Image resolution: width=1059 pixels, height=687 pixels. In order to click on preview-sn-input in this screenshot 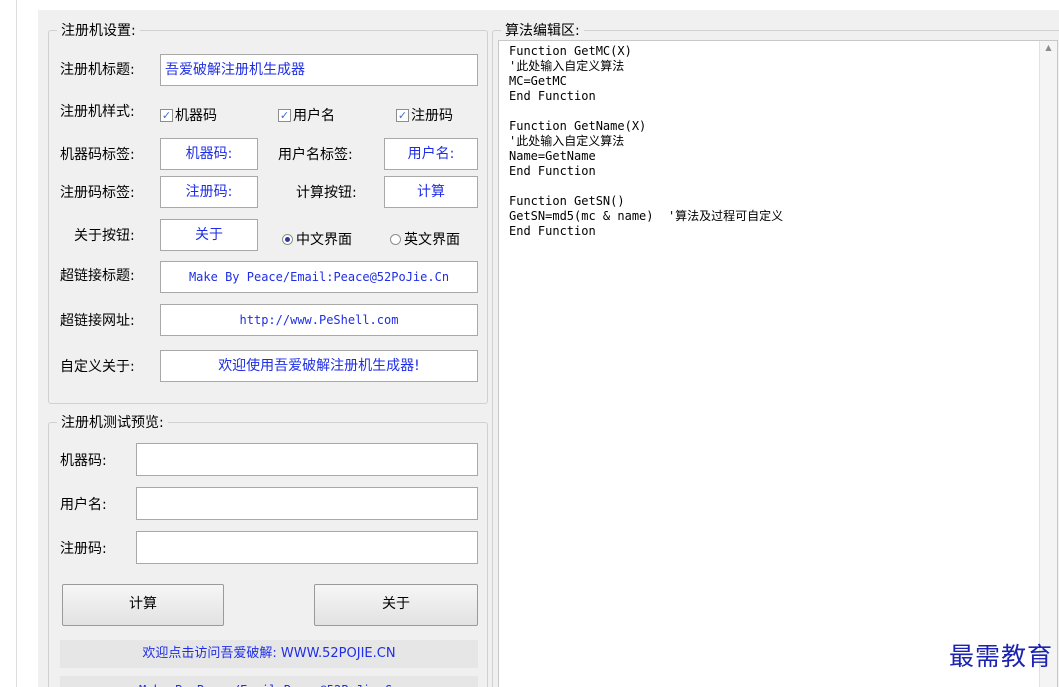, I will do `click(307, 547)`.